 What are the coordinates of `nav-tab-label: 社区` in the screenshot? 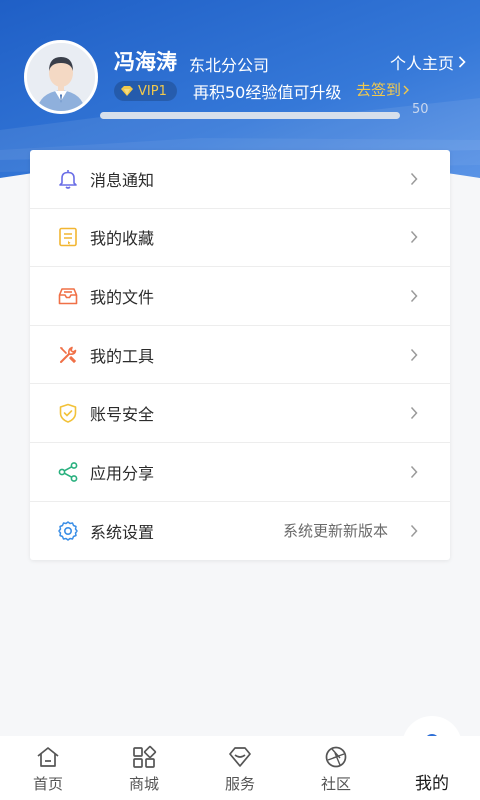 It's located at (335, 784).